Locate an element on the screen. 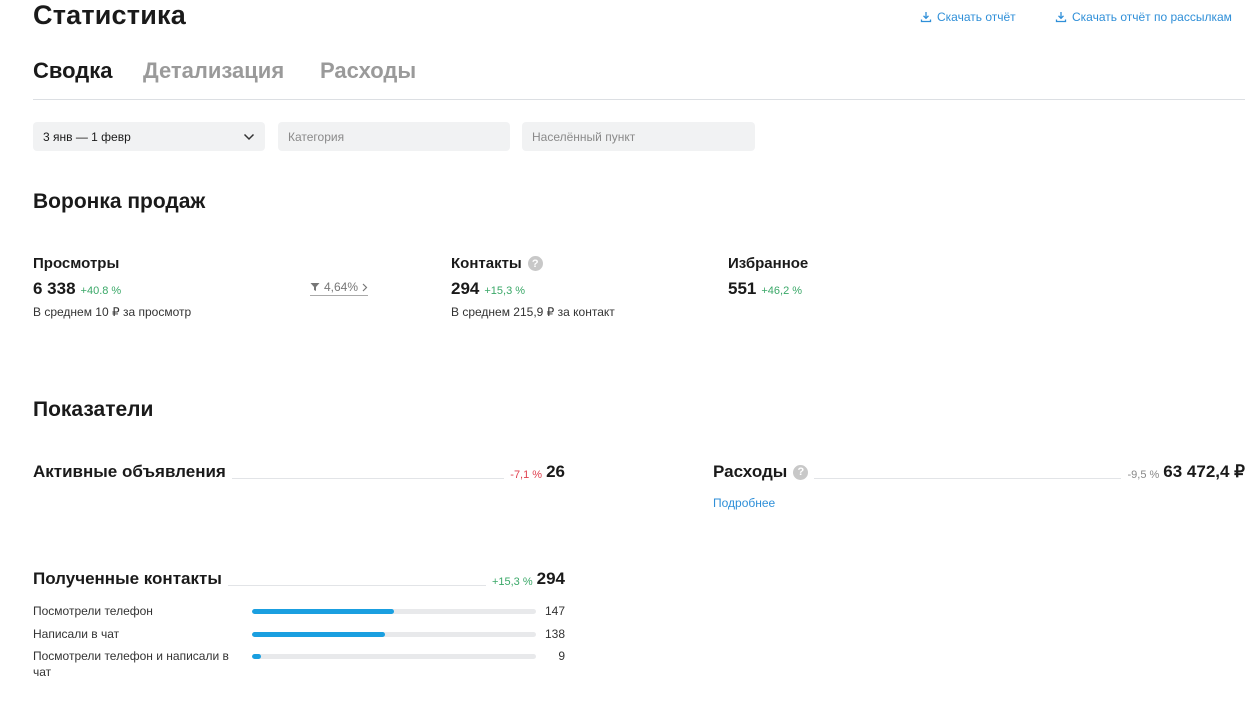 This screenshot has height=713, width=1256. contacts-value-row: 294 +15,3 % is located at coordinates (533, 289).